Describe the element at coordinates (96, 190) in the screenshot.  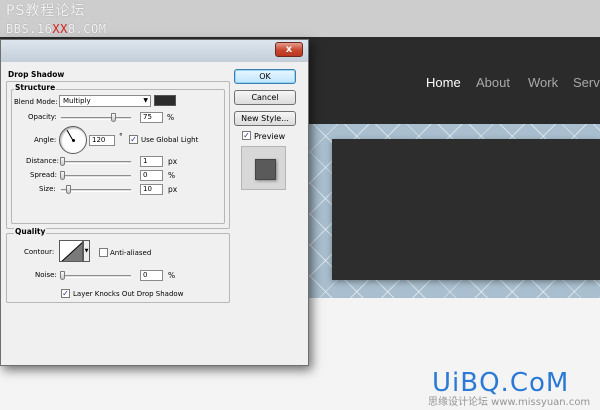
I see `size-slider` at that location.